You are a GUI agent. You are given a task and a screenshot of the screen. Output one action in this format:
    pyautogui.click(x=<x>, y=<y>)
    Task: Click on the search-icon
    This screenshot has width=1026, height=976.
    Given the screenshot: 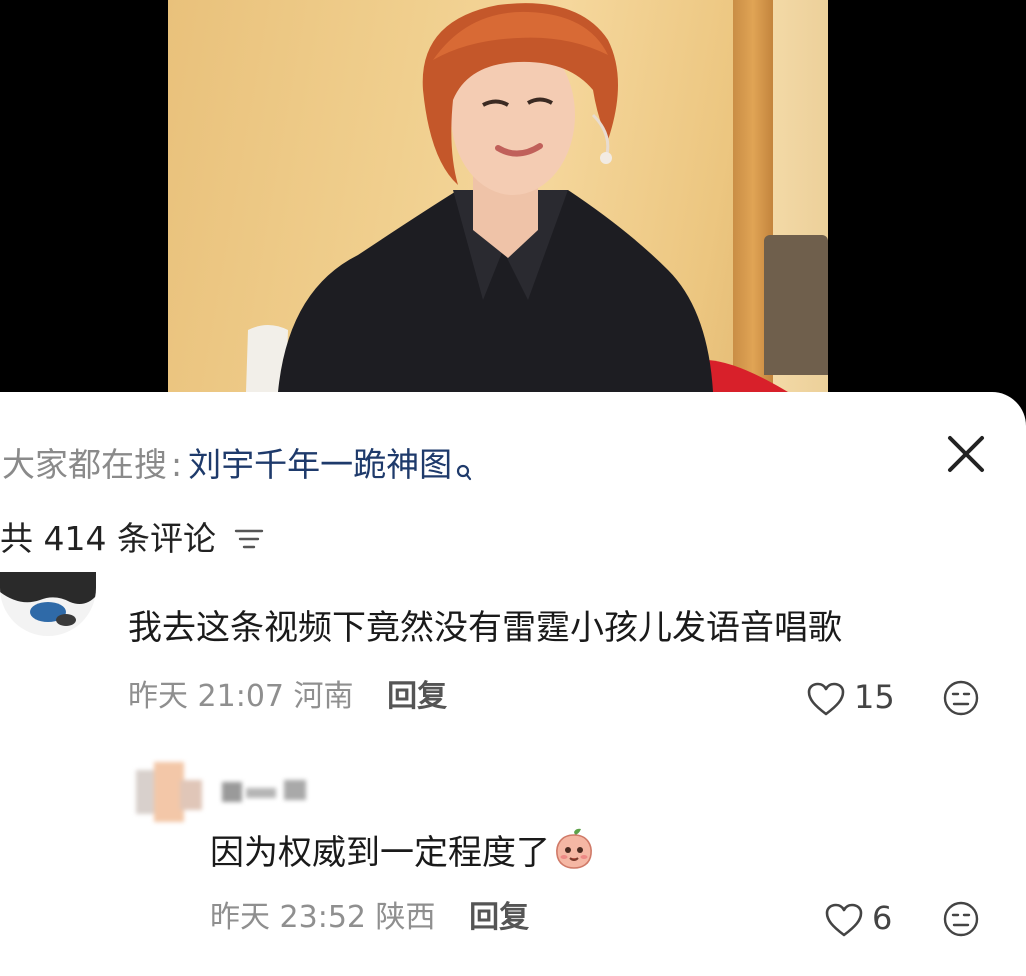 What is the action you would take?
    pyautogui.click(x=464, y=471)
    